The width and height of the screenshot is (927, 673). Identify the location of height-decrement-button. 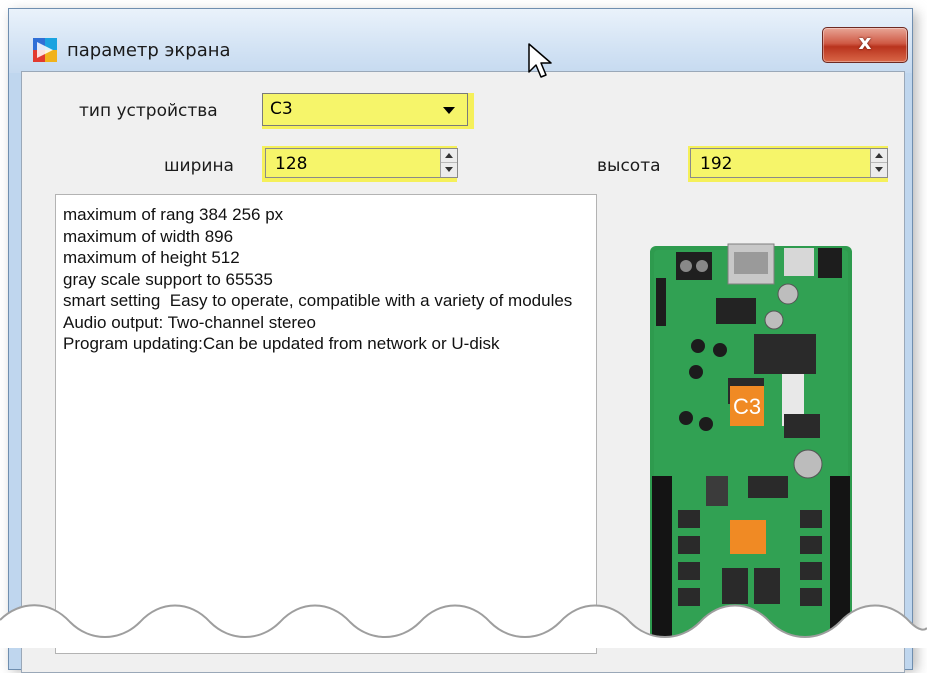
(879, 170).